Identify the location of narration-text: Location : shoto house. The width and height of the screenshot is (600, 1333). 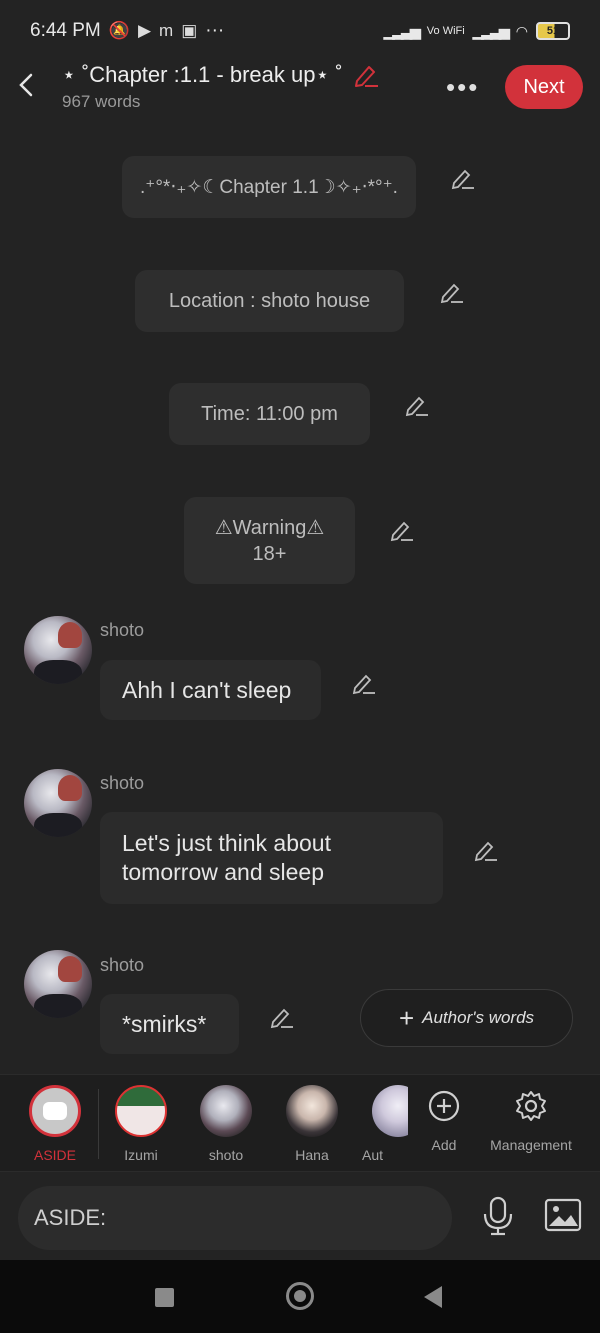
(269, 300).